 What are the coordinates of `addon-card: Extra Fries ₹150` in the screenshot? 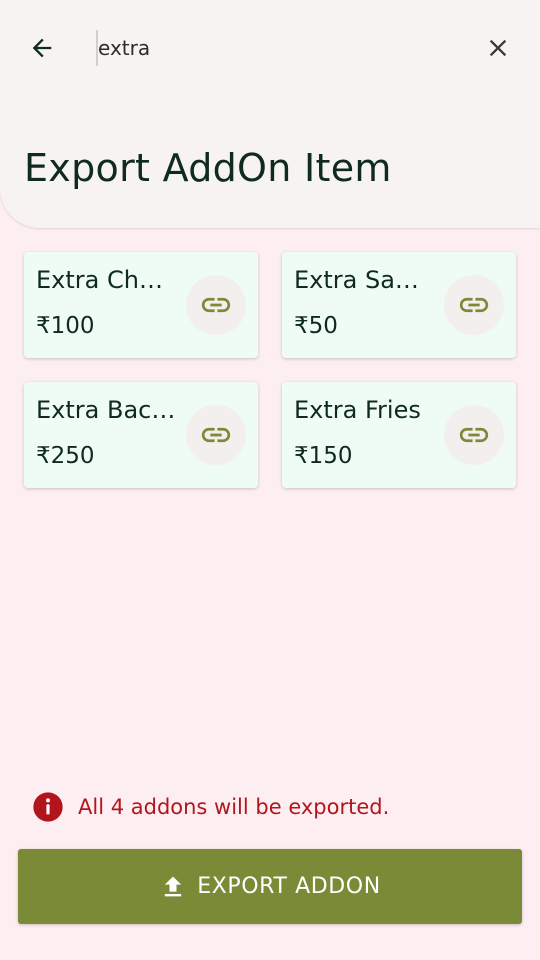 It's located at (399, 435).